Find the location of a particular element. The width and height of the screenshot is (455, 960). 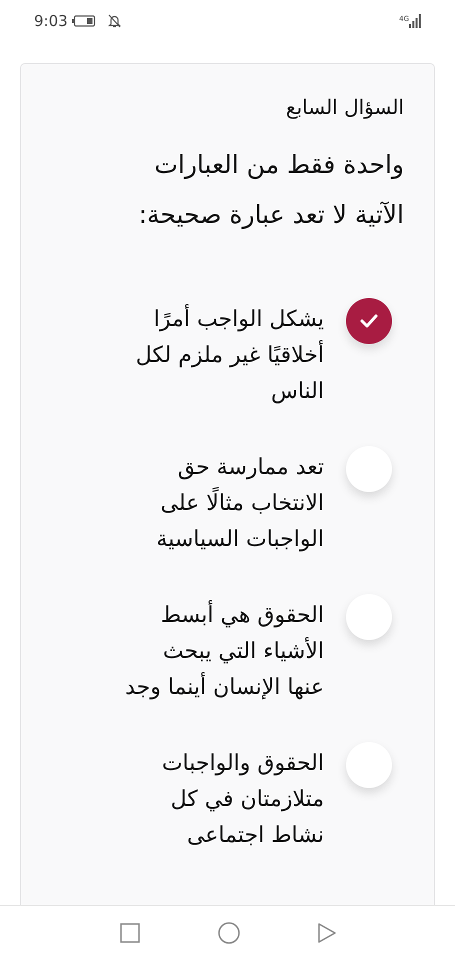

option-label: الحقوق هي أبسط الأشياء التي يبحث عنها الإنسان أينما وجد is located at coordinates (224, 652).